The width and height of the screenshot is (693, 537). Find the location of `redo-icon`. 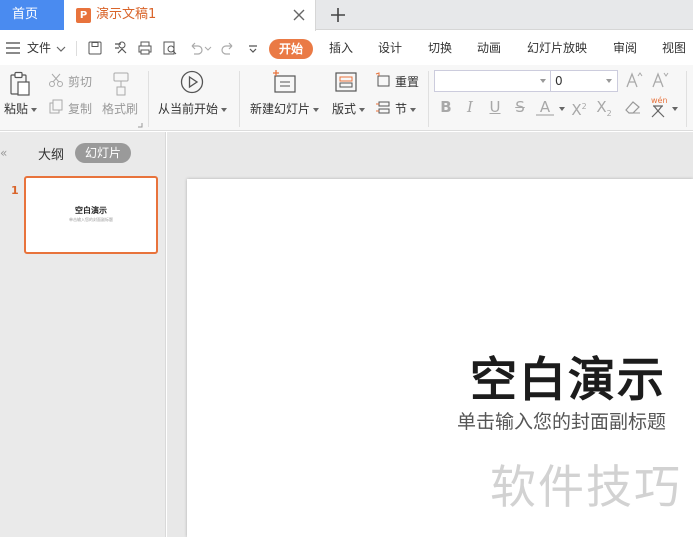

redo-icon is located at coordinates (228, 48).